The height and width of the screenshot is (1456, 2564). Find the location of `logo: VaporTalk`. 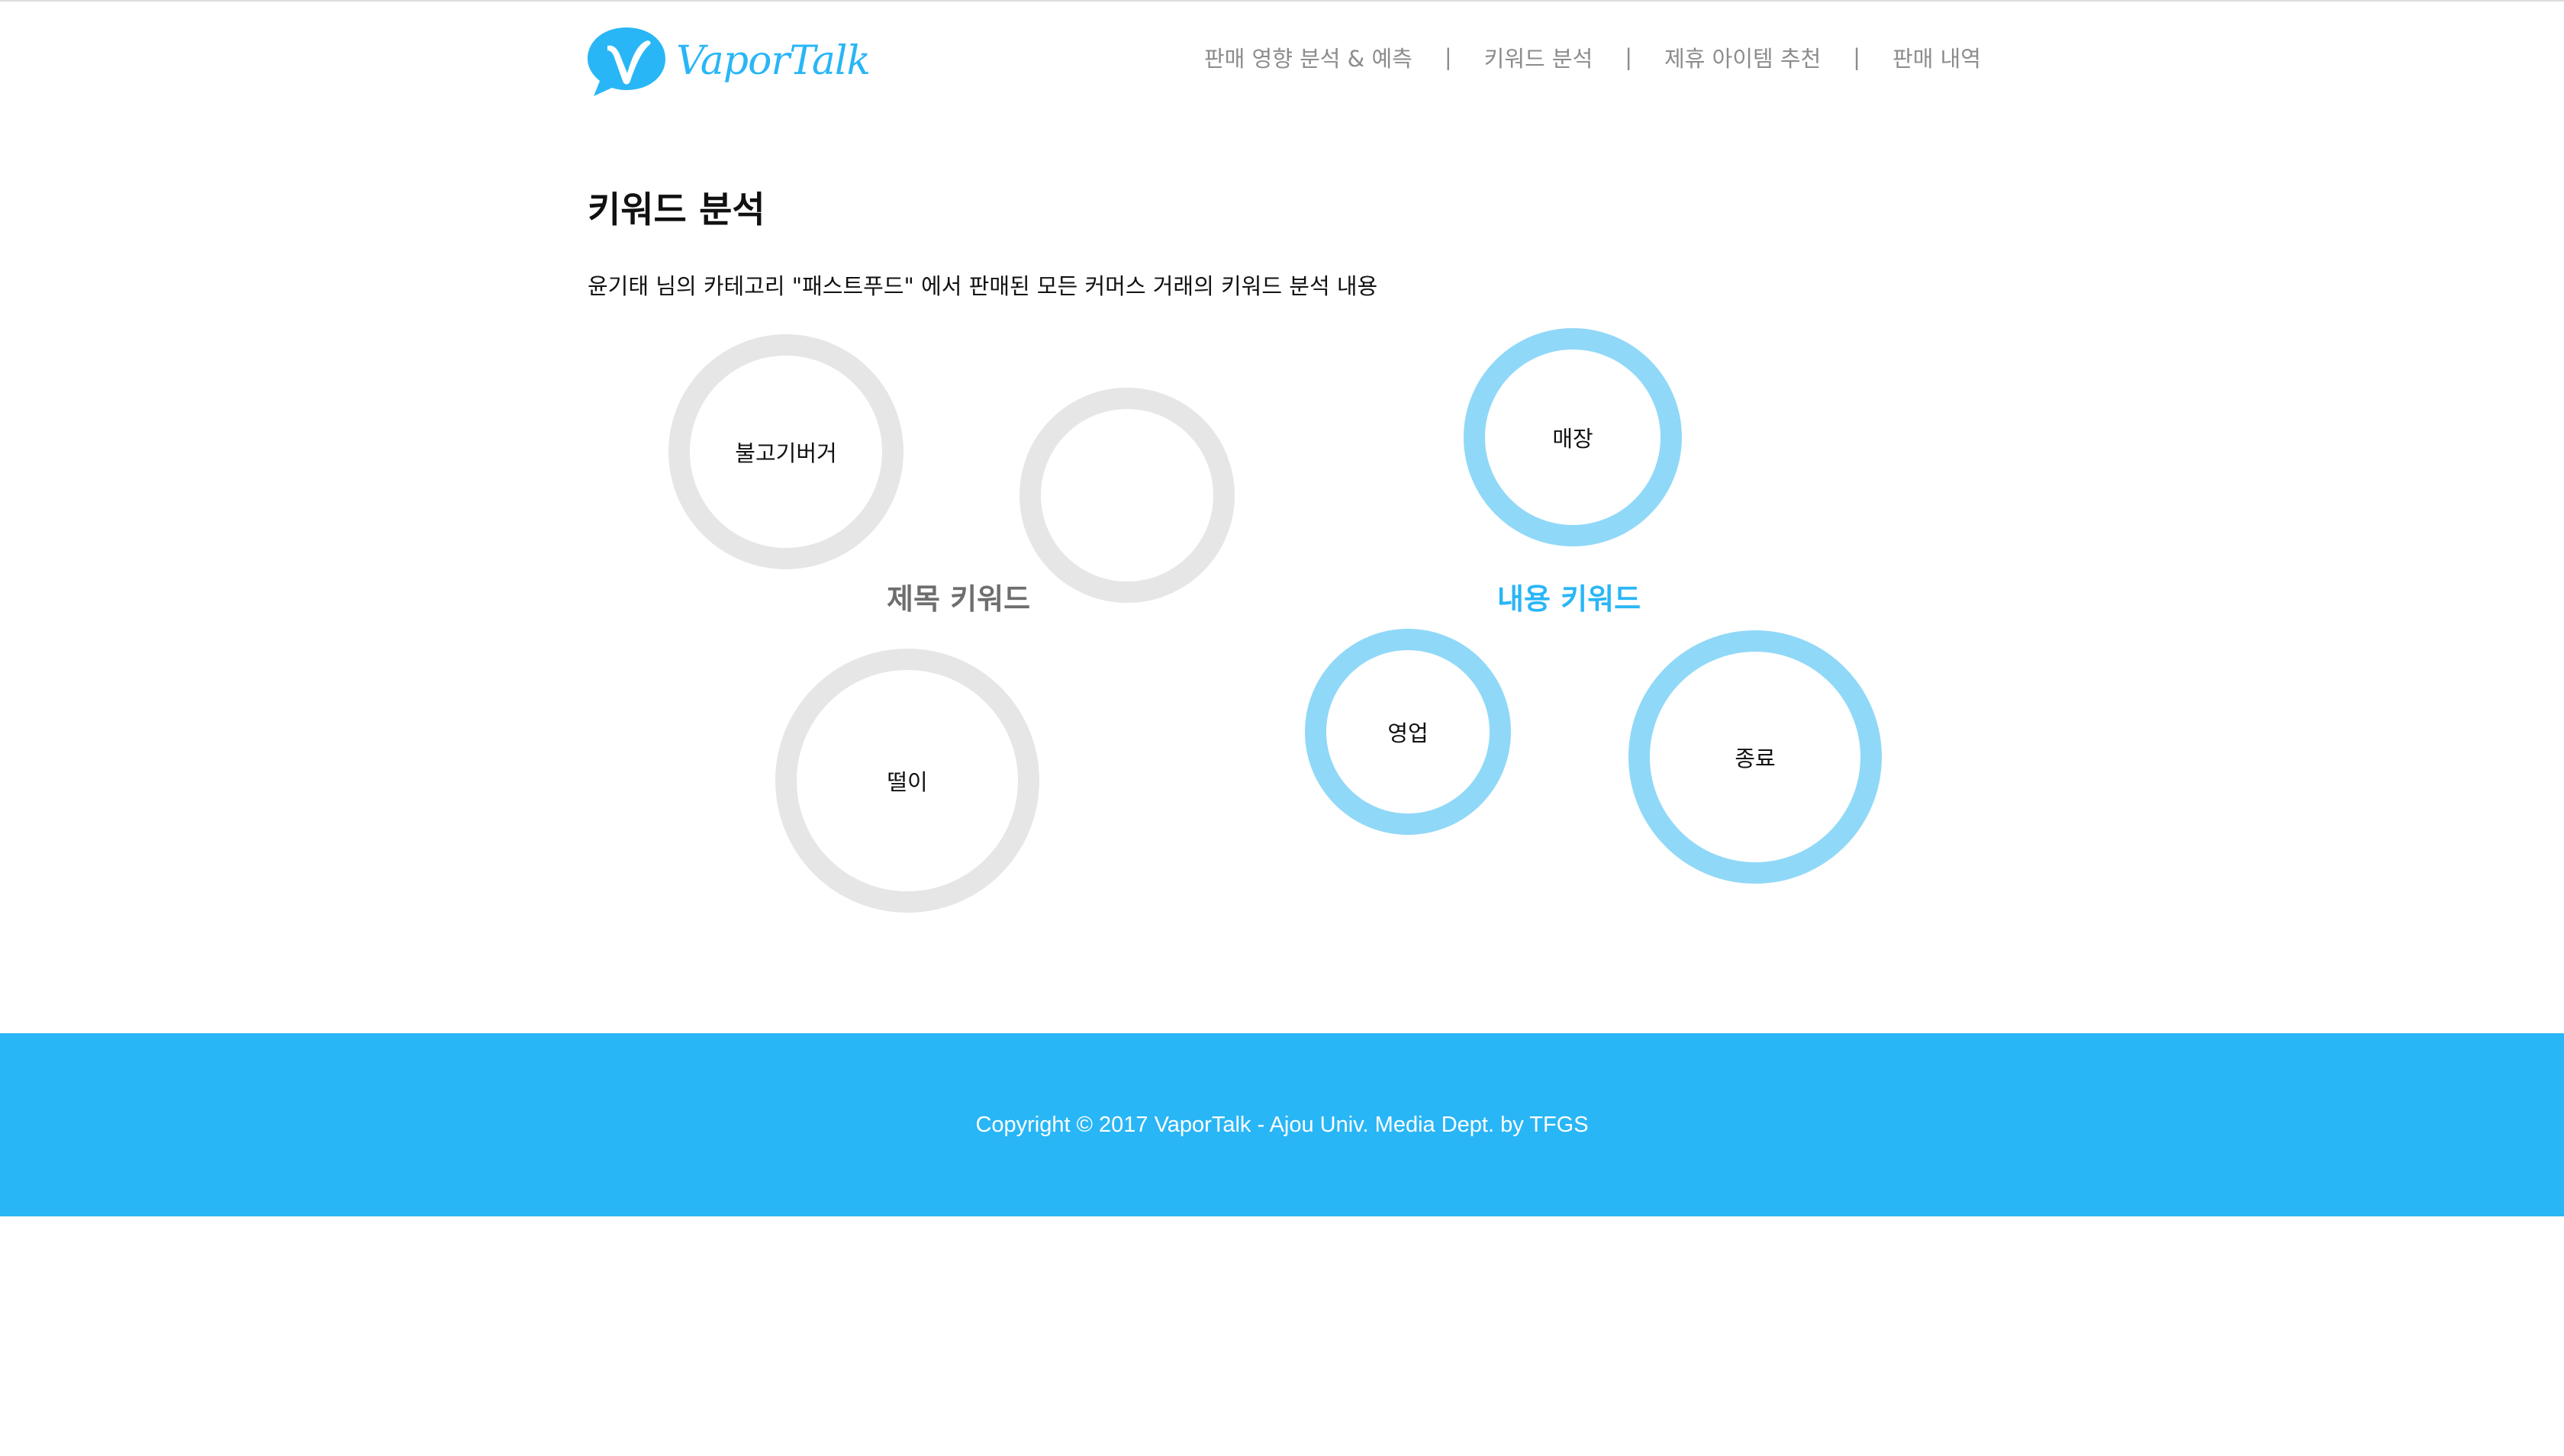

logo: VaporTalk is located at coordinates (728, 61).